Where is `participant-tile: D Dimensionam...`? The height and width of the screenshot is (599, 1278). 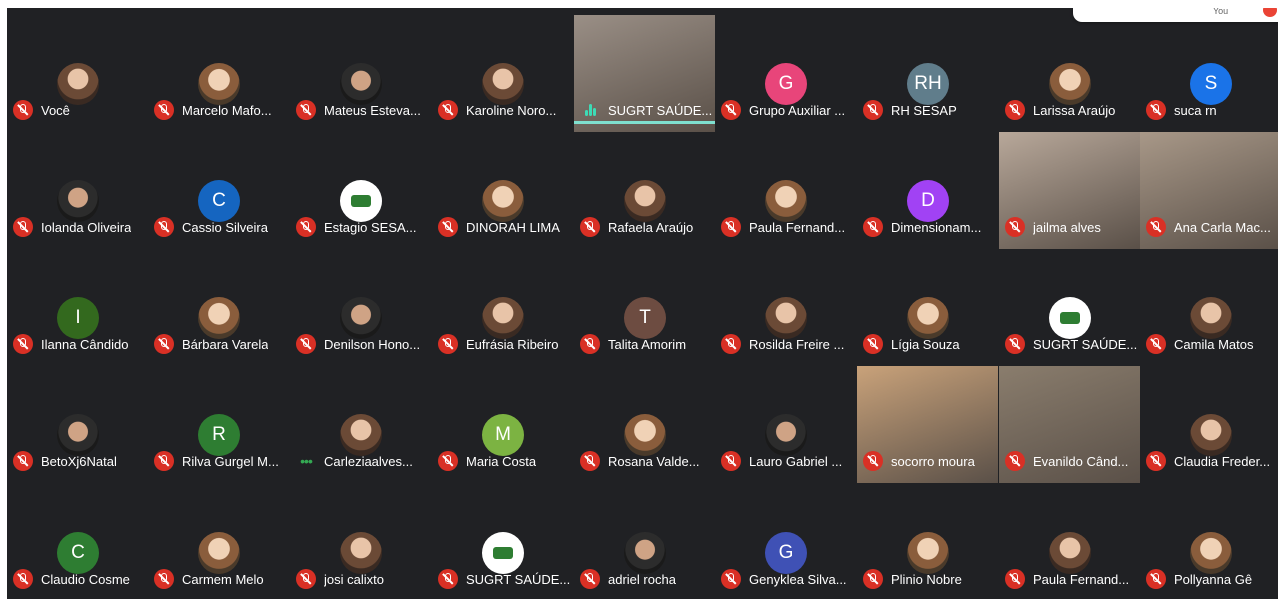
participant-tile: D Dimensionam... is located at coordinates (927, 190).